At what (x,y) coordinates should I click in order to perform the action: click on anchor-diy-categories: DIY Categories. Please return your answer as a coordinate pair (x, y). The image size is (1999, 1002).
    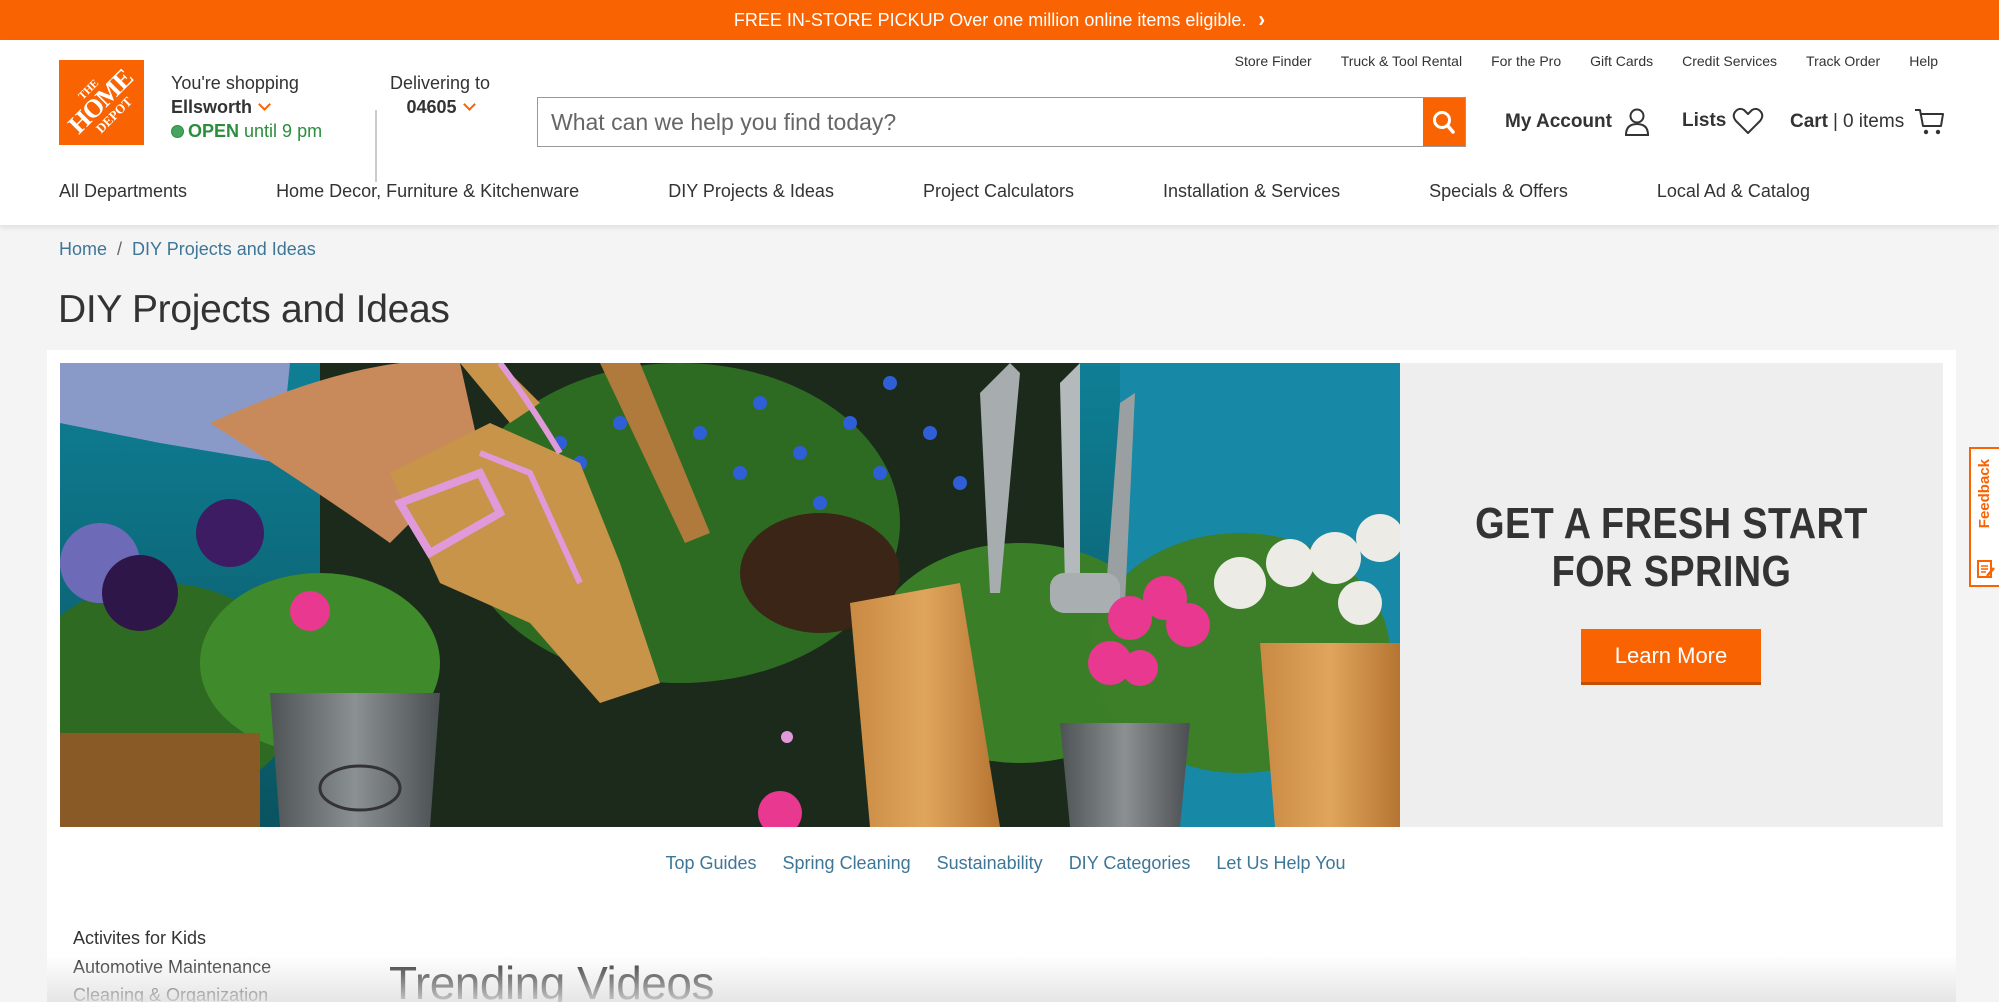
    Looking at the image, I should click on (1130, 863).